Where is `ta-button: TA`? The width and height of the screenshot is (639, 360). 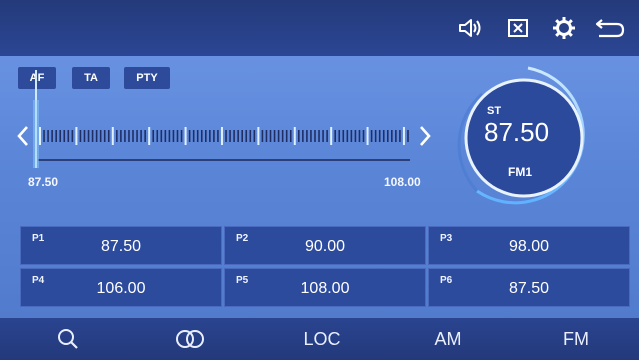
ta-button: TA is located at coordinates (91, 78).